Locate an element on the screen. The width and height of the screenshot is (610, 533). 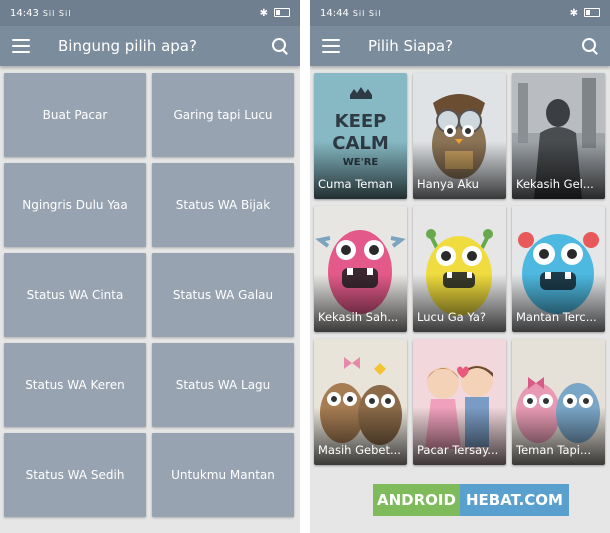
status-left: 14:44 Sil Sil is located at coordinates (350, 13).